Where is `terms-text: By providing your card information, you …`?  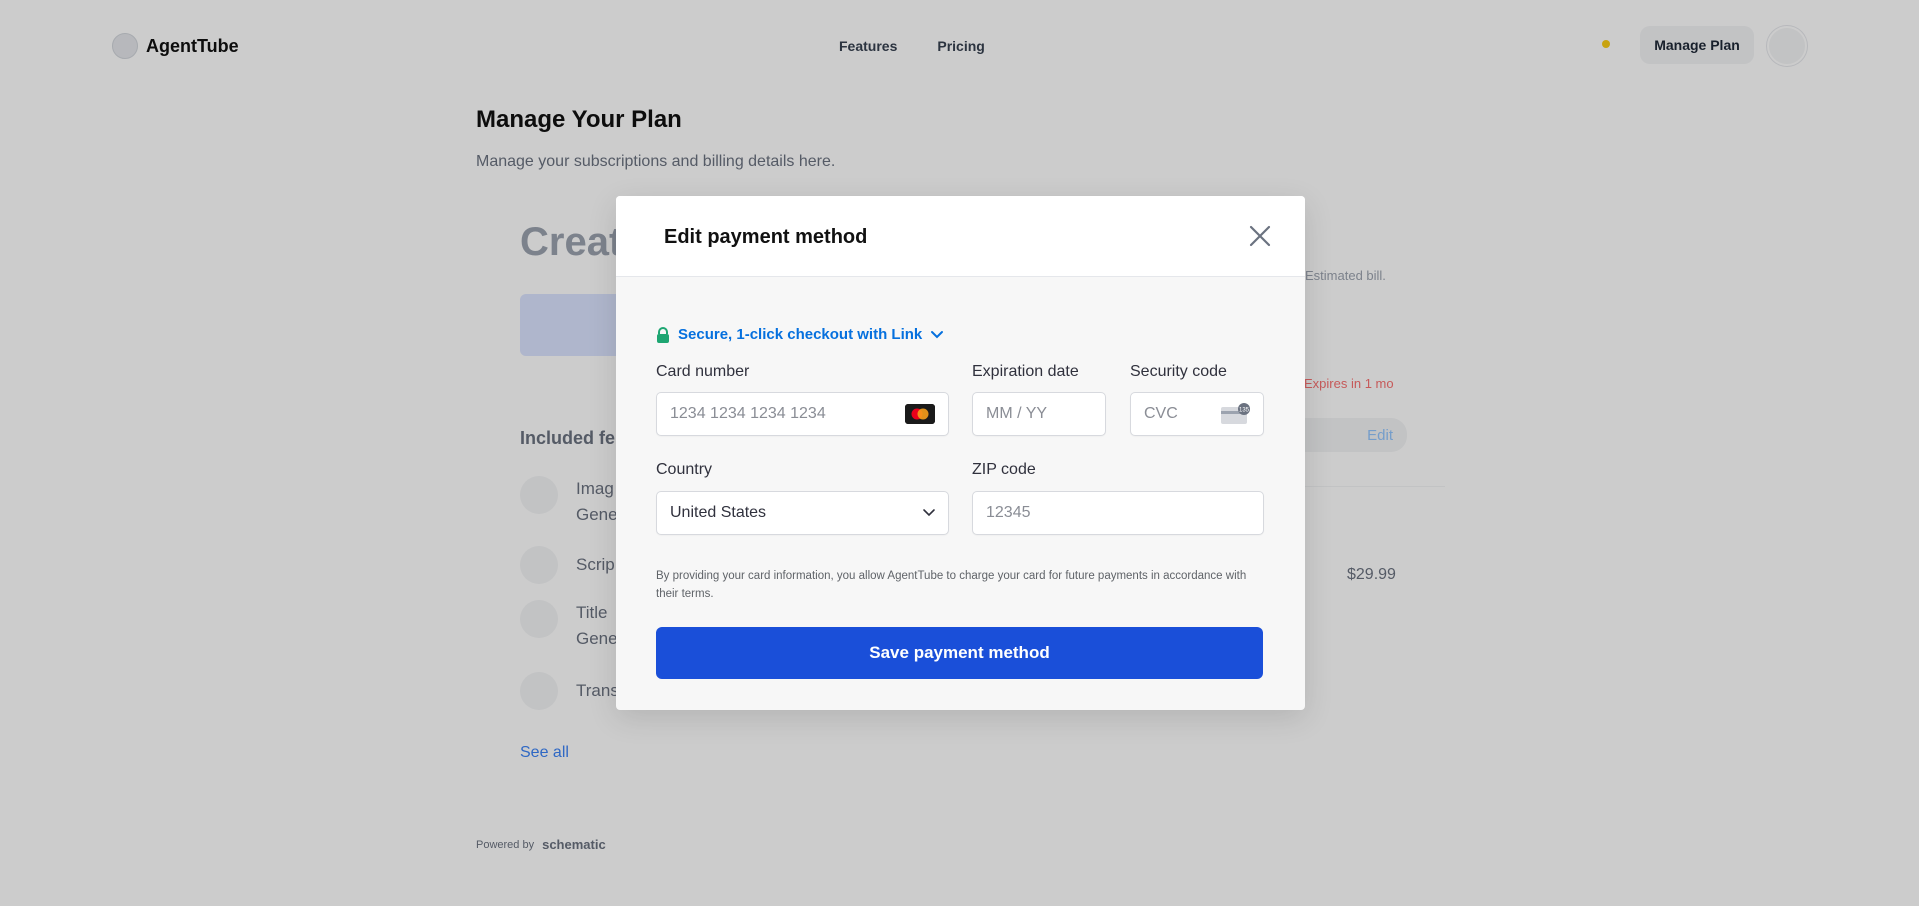
terms-text: By providing your card information, you … is located at coordinates (951, 585).